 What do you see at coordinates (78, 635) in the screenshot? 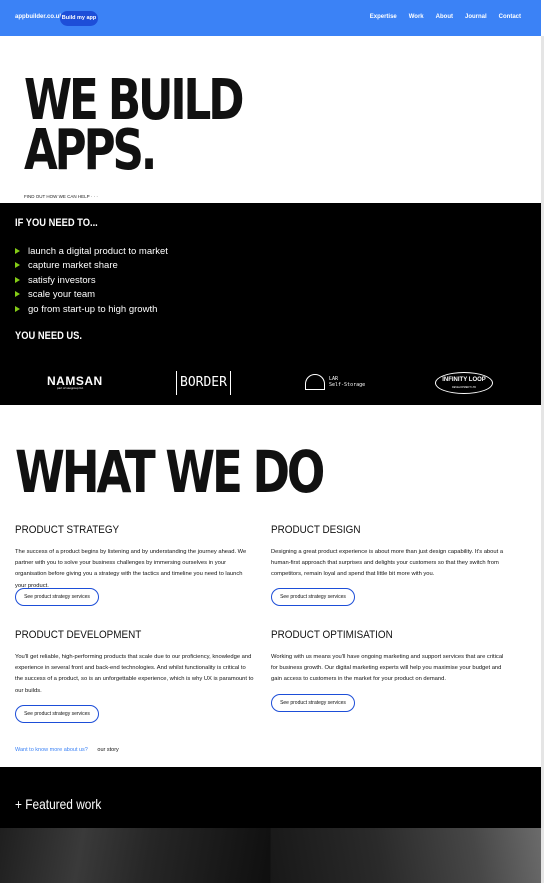
I see `service-title: PRODUCT DEVELOPMENT` at bounding box center [78, 635].